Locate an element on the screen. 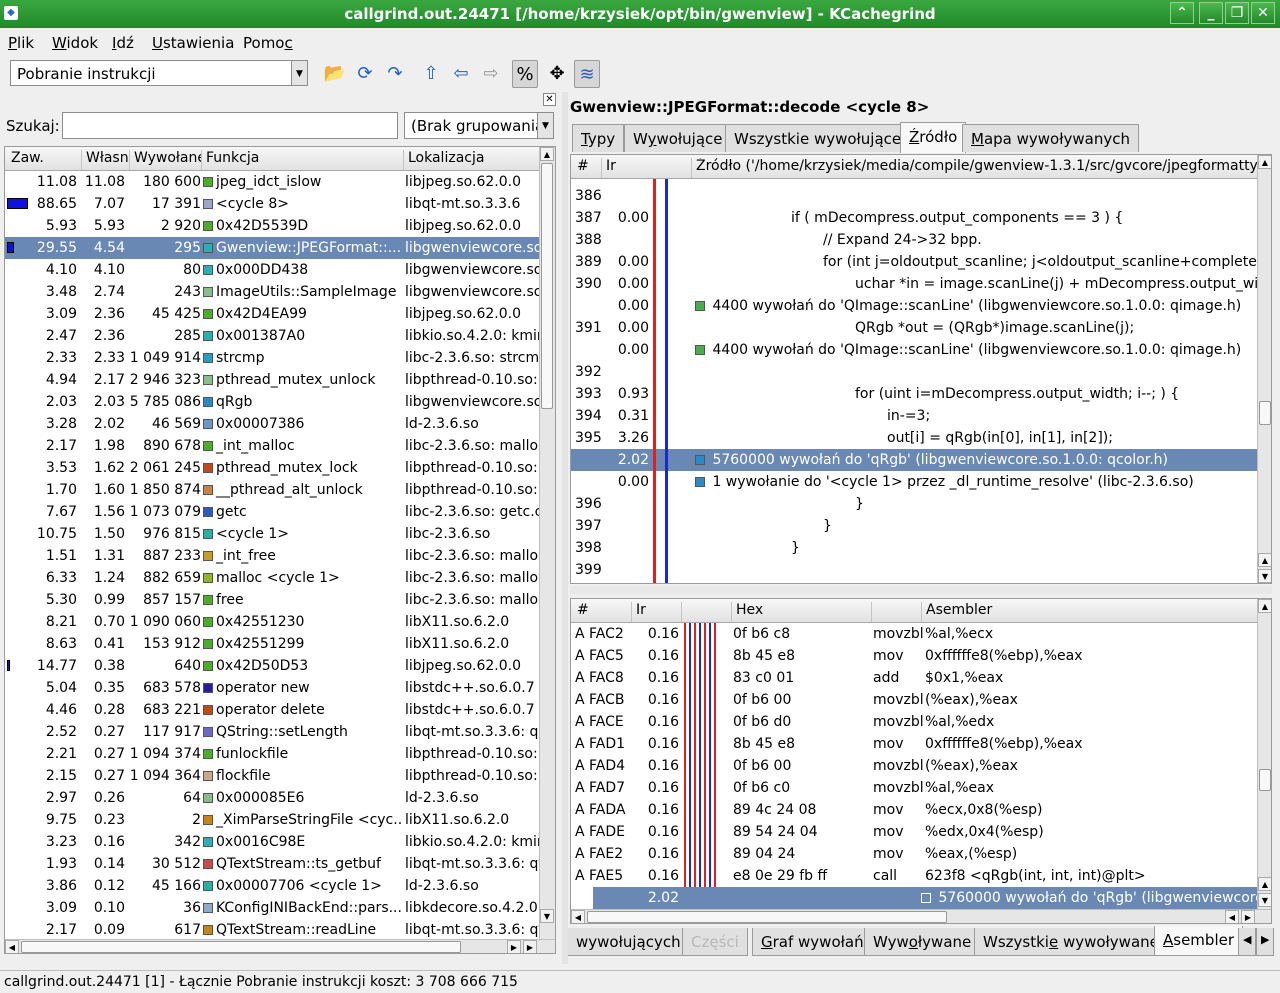  open-folder-icon: 📂 is located at coordinates (335, 74).